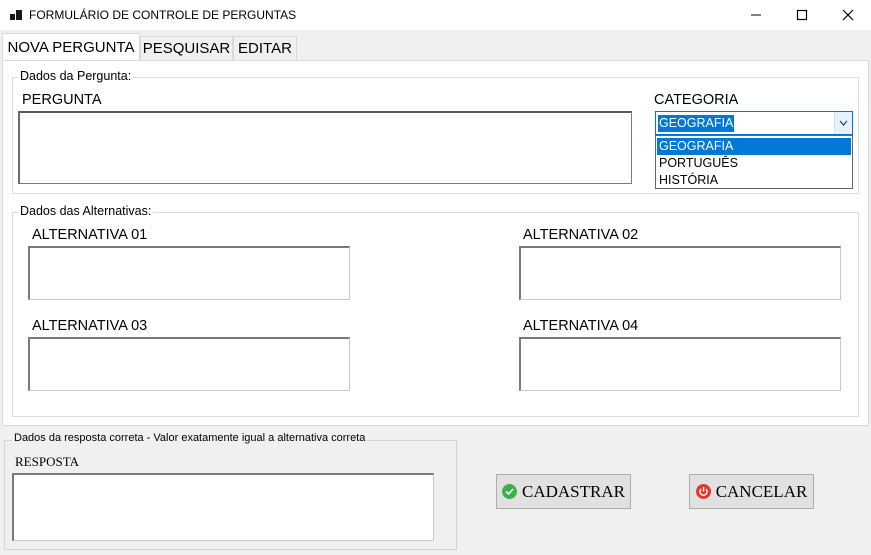  Describe the element at coordinates (435, 15) in the screenshot. I see `title-bar: FORMULÁRIO DE CONTROLE DE PERGUNTAS` at that location.